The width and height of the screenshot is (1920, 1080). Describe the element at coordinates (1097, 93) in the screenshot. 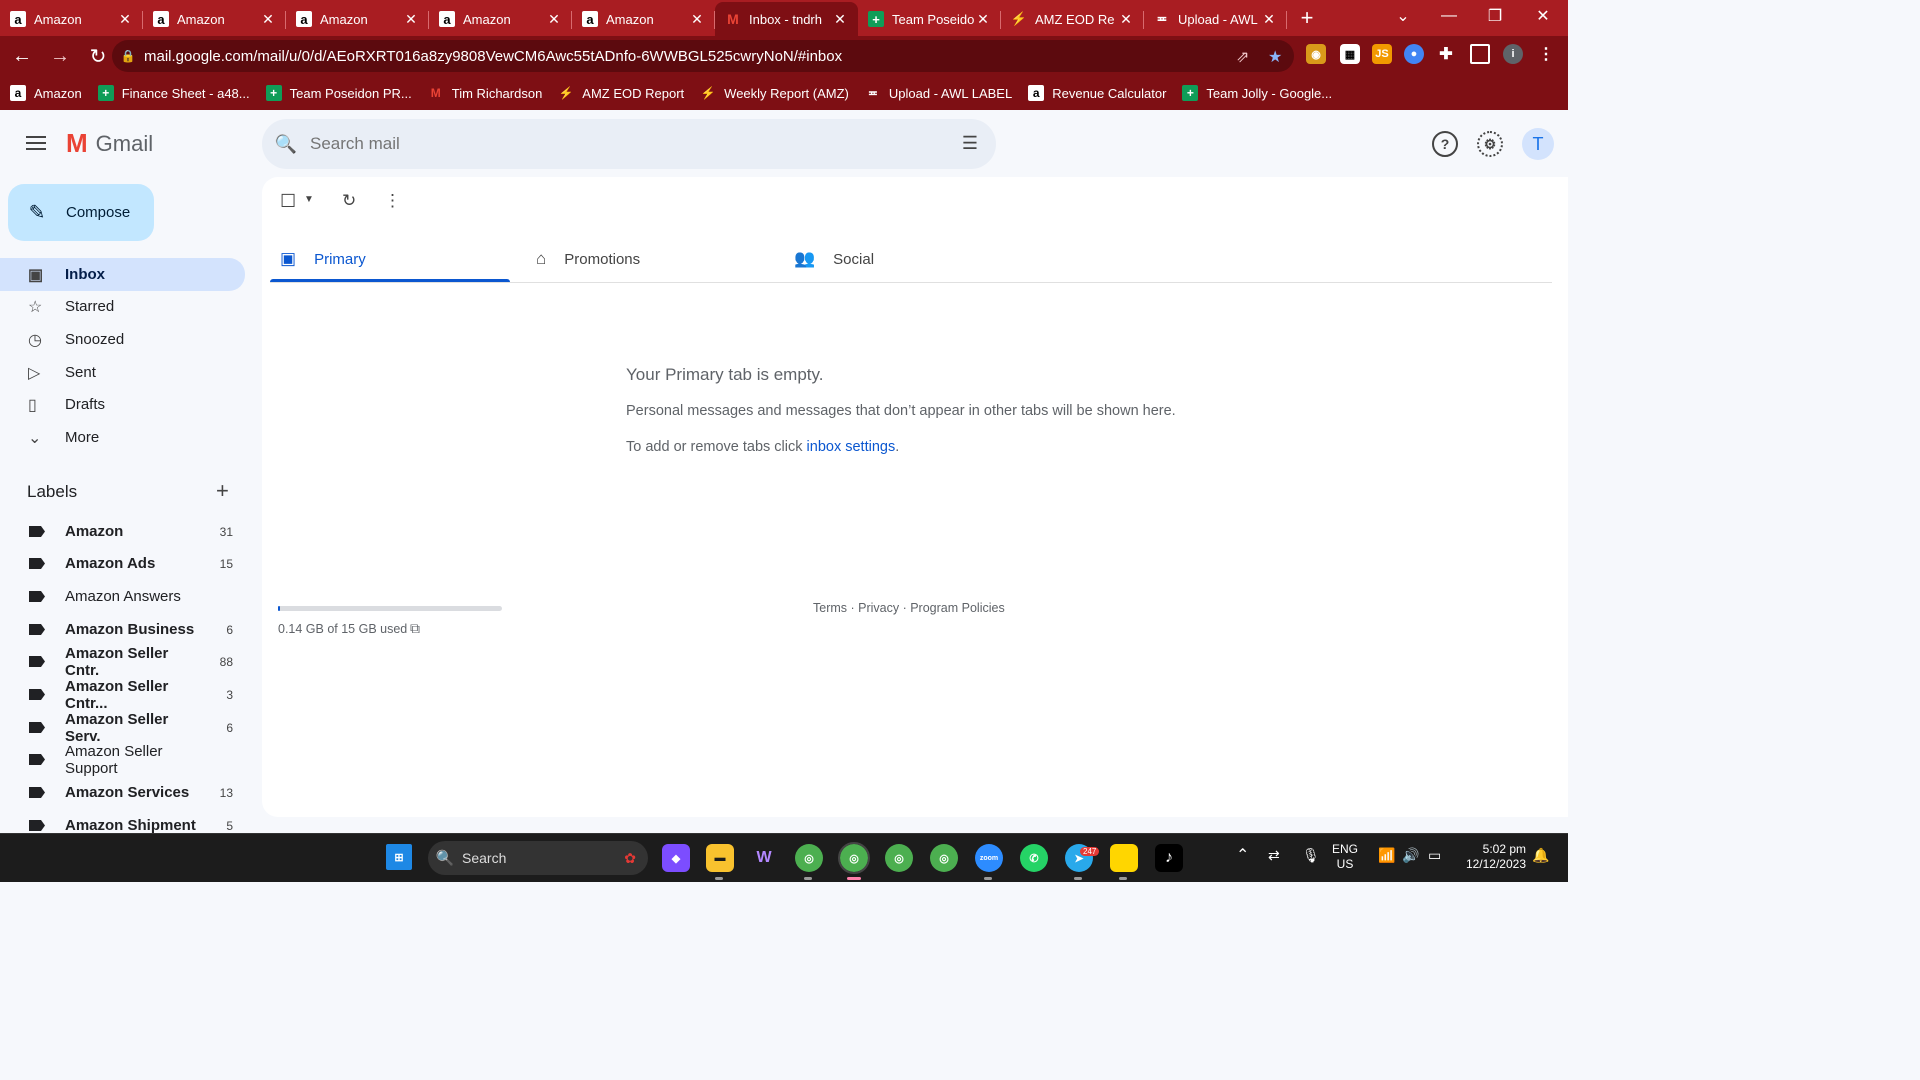

I see `bookmark-item: a Revenue Calculator` at that location.